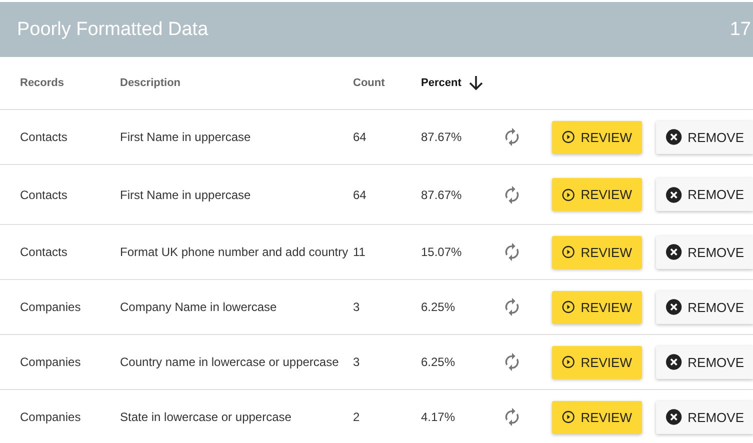  Describe the element at coordinates (235, 252) in the screenshot. I see `table-cell-text: Format UK phone number and add country` at that location.